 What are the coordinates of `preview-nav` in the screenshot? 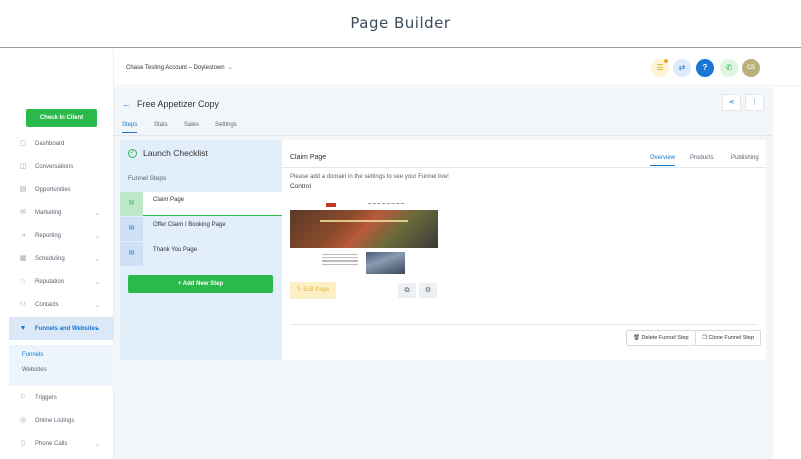 It's located at (386, 203).